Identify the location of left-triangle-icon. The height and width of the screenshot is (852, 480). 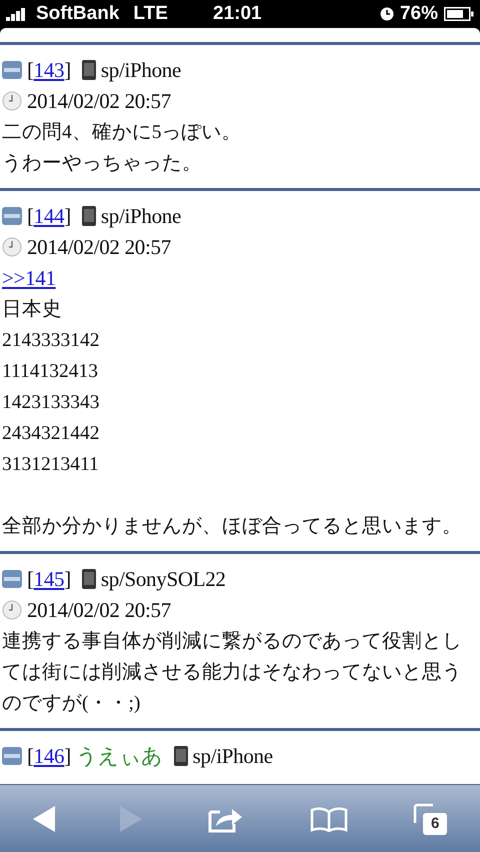
(43, 819).